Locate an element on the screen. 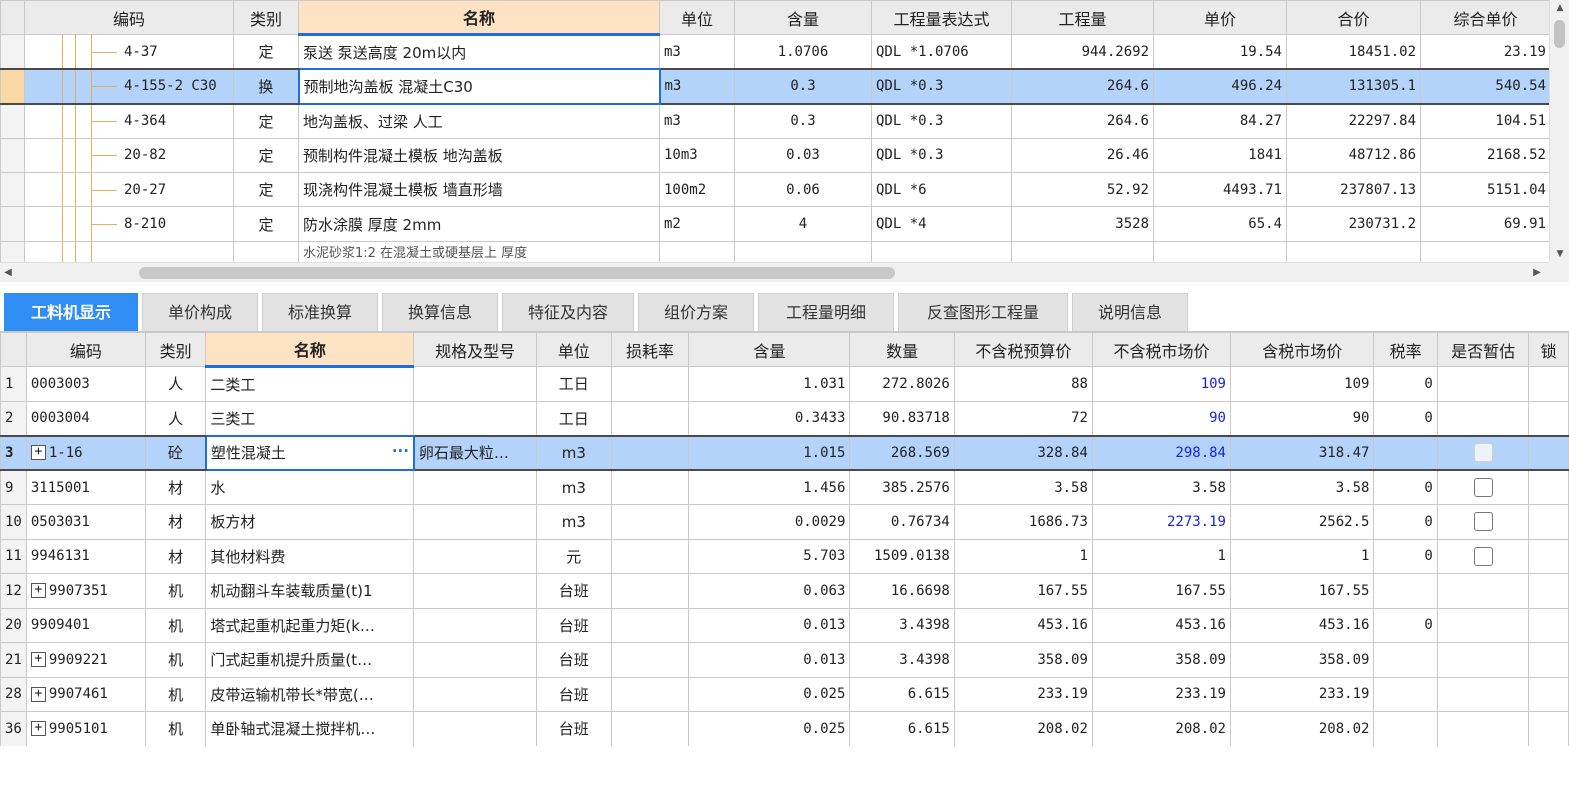  cell-code: 9909401 is located at coordinates (85, 625).